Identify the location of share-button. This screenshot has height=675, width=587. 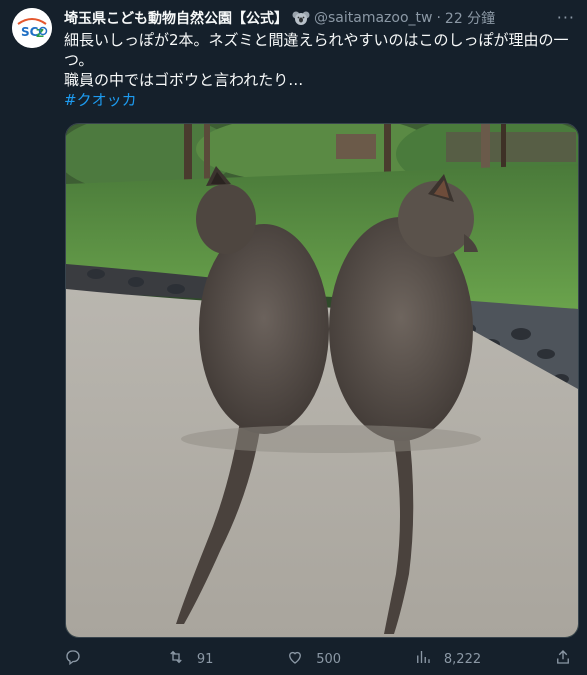
(564, 659).